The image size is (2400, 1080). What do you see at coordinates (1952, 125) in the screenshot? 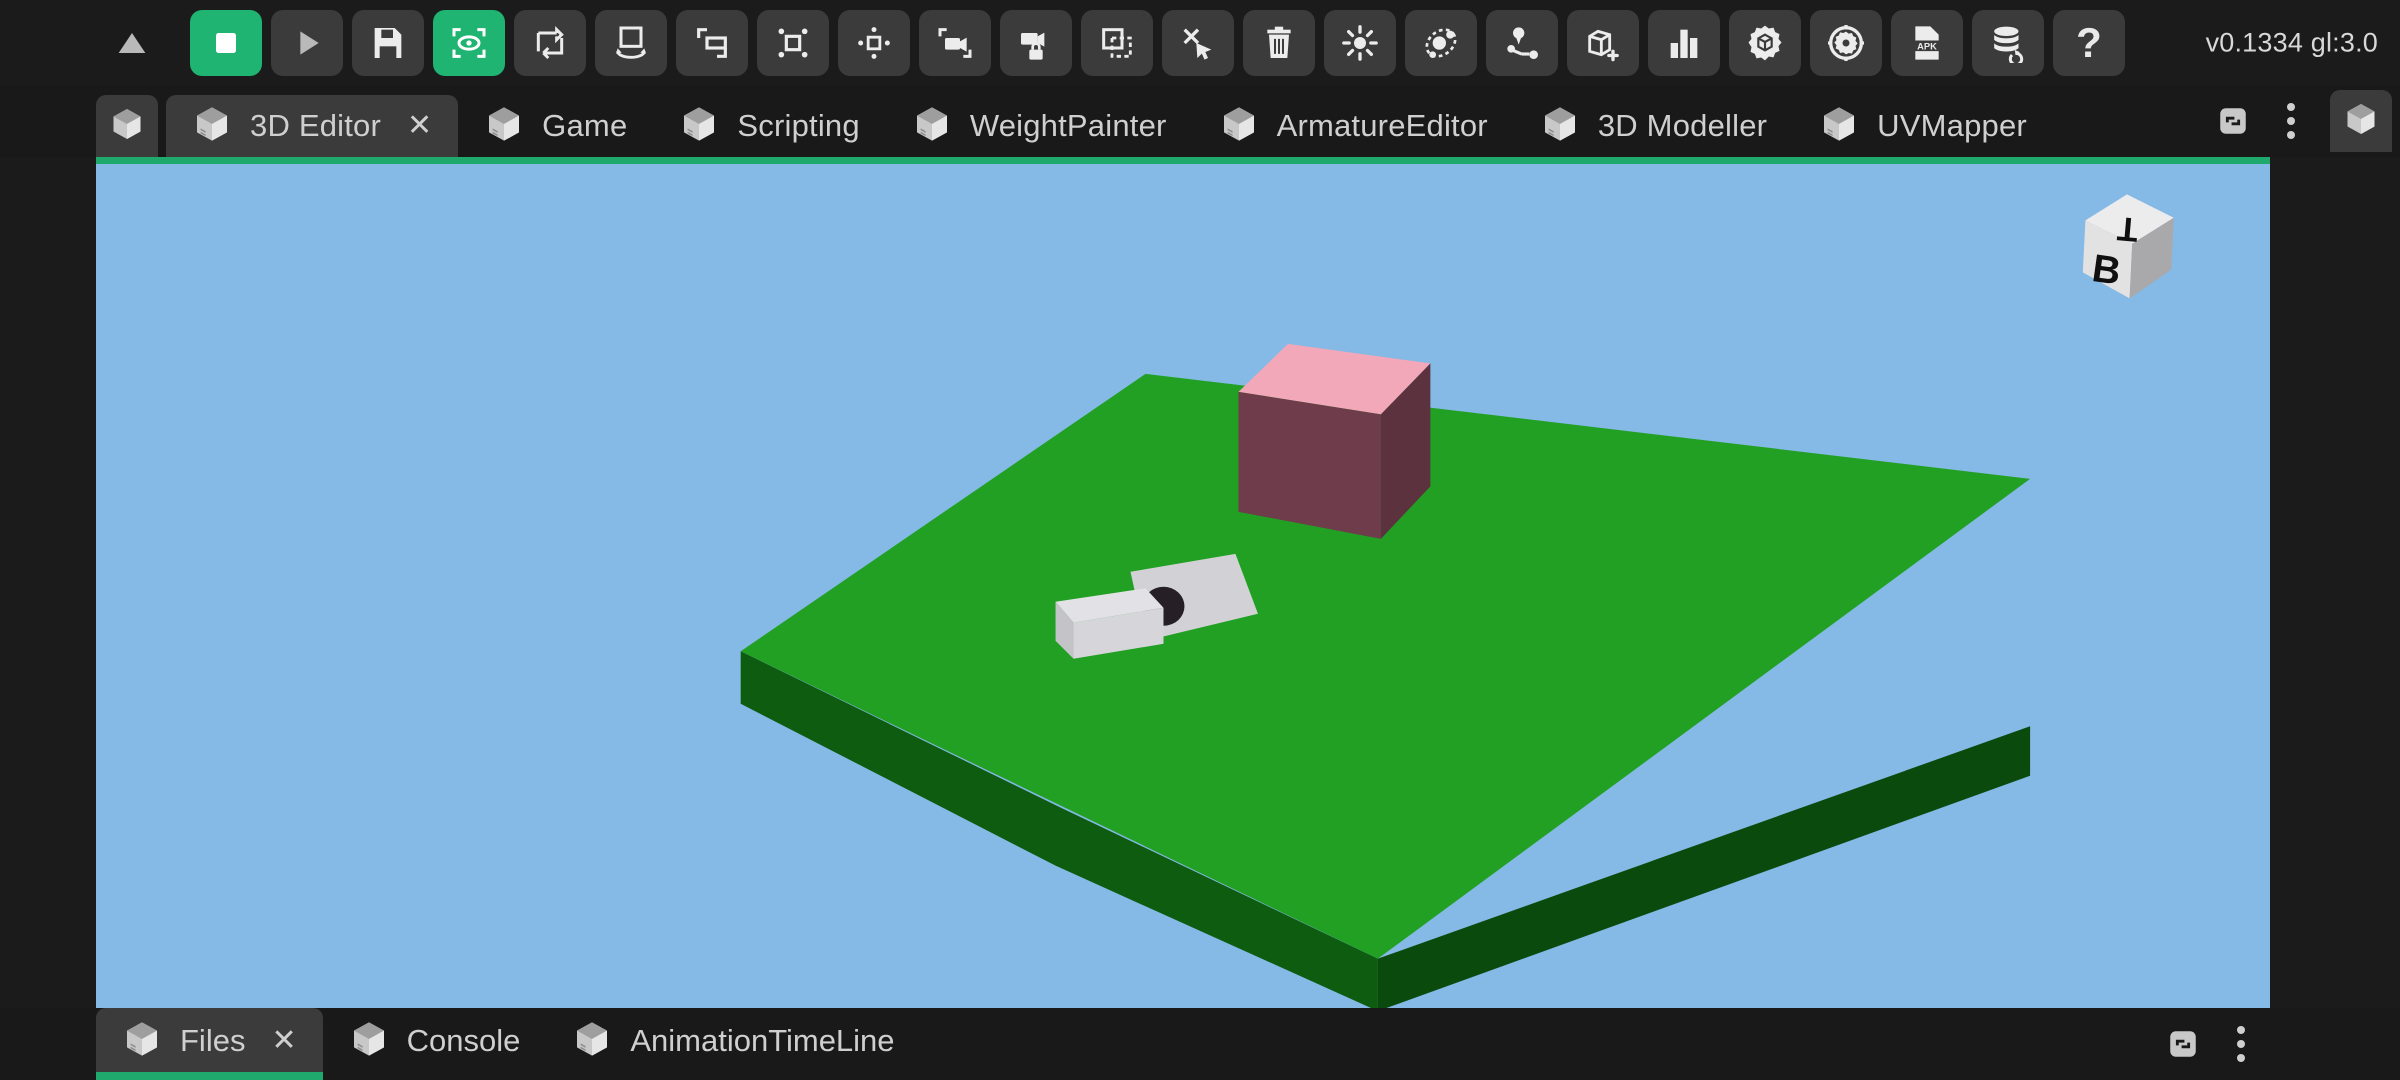
I see `tab-label: UVMapper` at bounding box center [1952, 125].